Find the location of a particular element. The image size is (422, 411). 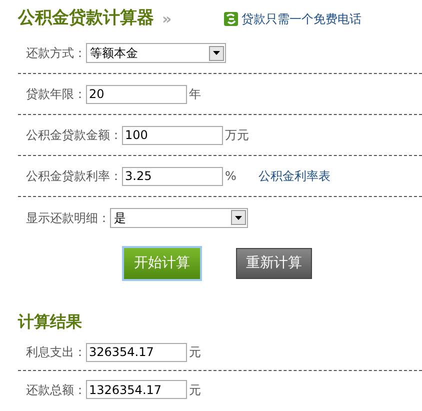

select-field: 是 is located at coordinates (179, 218).